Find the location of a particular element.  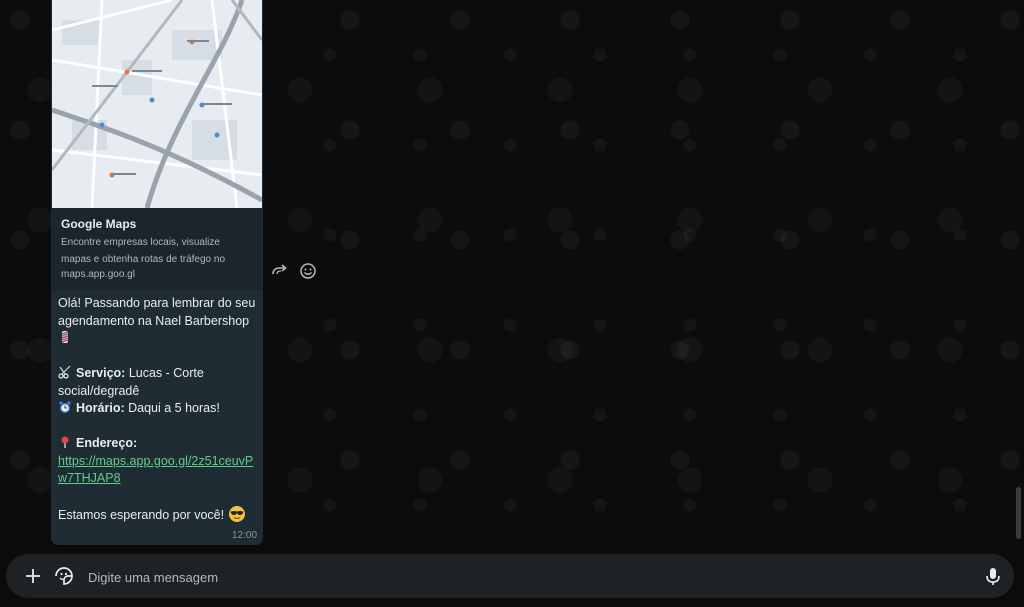

scrollbar-thumb is located at coordinates (1018, 513).